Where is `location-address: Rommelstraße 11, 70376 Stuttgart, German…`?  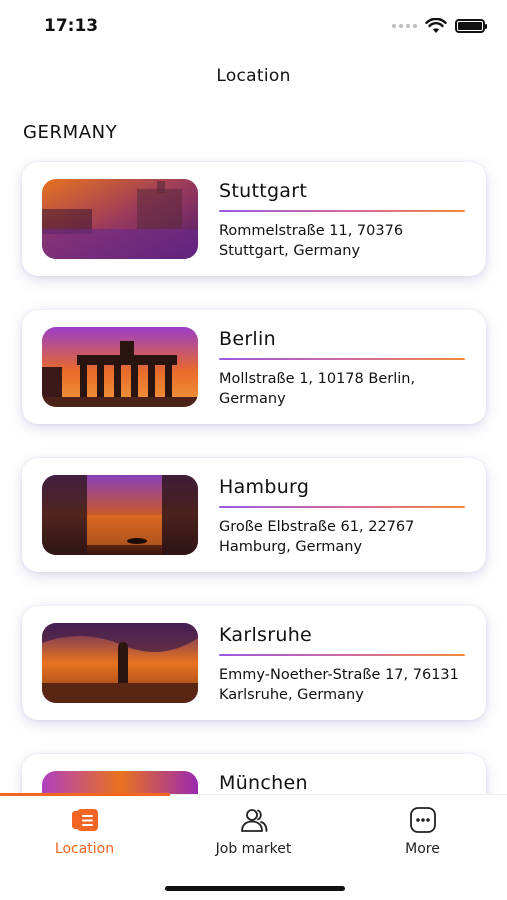 location-address: Rommelstraße 11, 70376 Stuttgart, German… is located at coordinates (311, 241).